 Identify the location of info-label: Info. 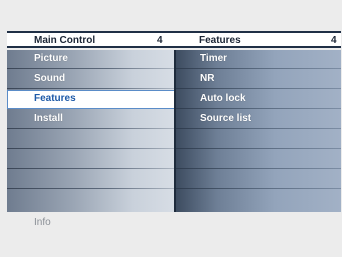
(42, 222).